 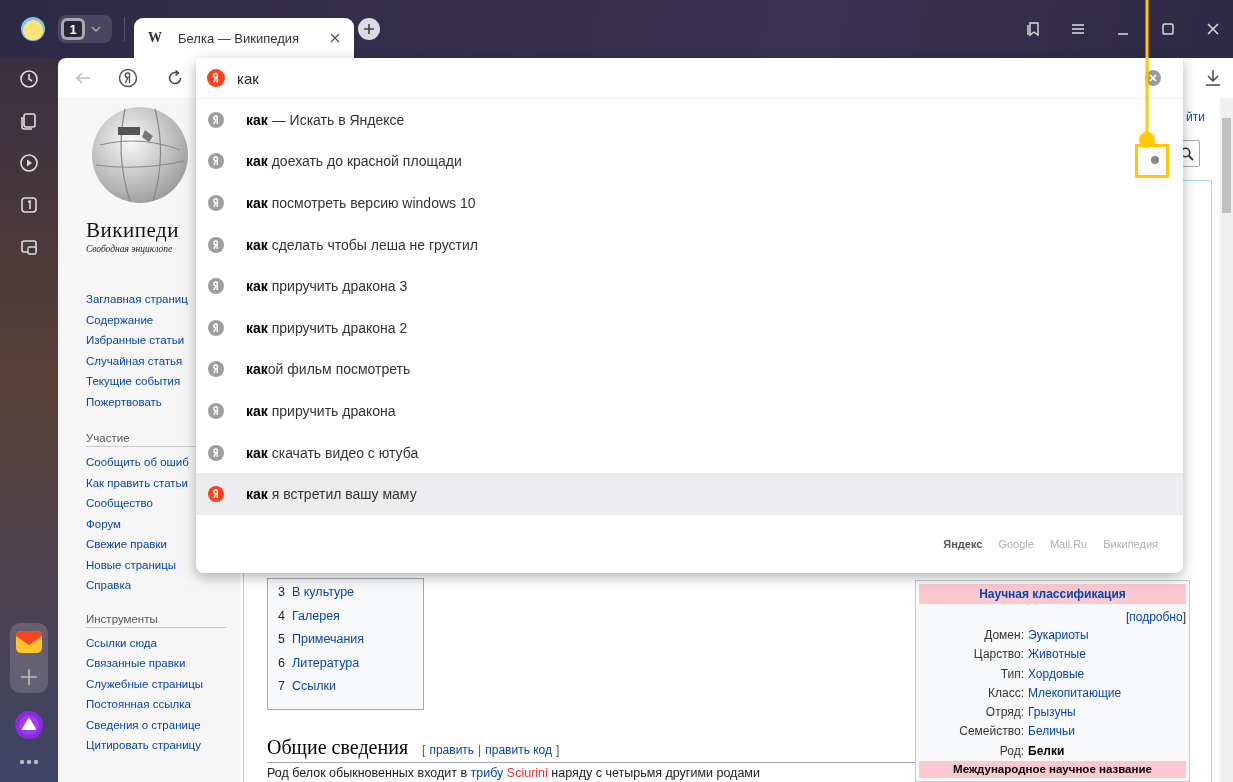 I want to click on taxon-link: Грызуны, so click(x=1052, y=713).